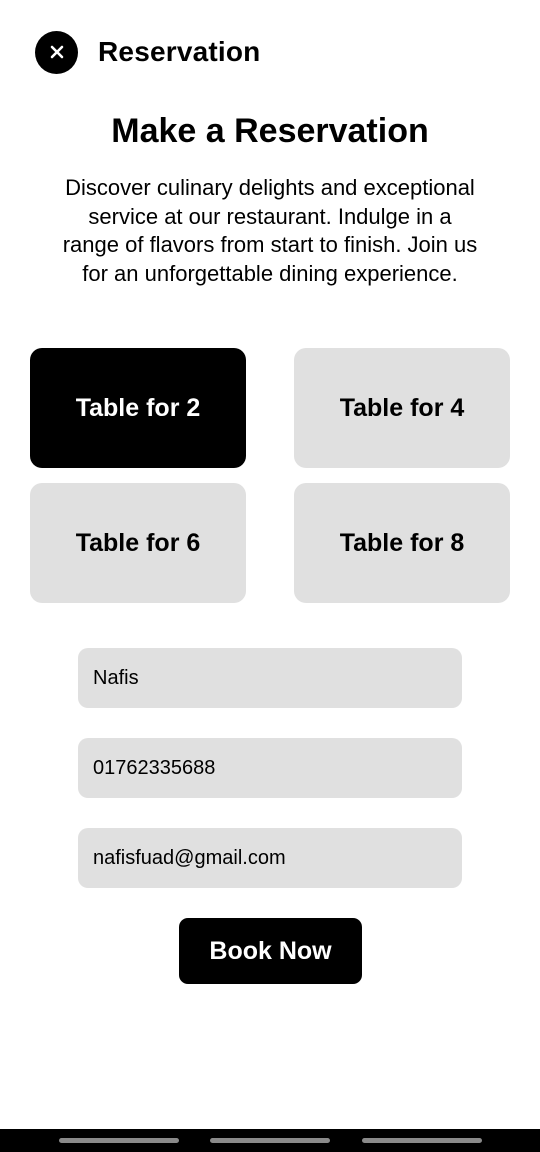 The width and height of the screenshot is (540, 1152). What do you see at coordinates (270, 858) in the screenshot?
I see `email-field` at bounding box center [270, 858].